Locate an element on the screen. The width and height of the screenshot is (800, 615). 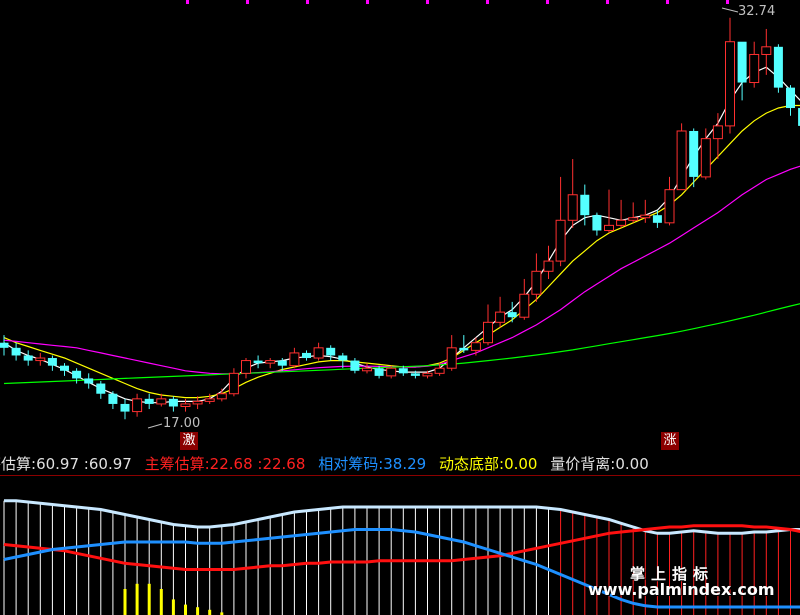
main-chip-value2: 22.68 is located at coordinates (284, 464).